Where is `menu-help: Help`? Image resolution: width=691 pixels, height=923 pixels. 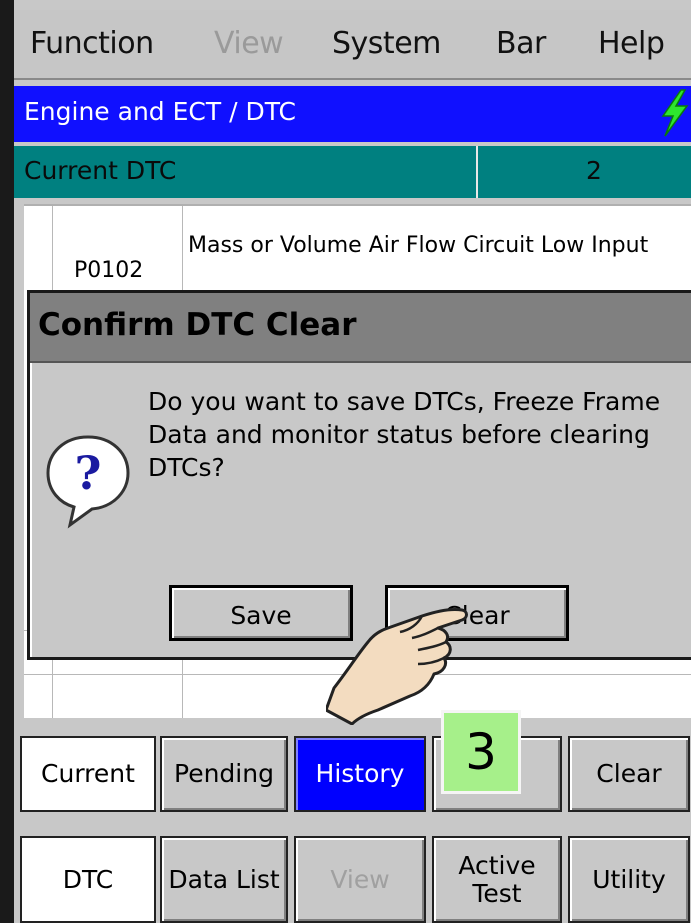
menu-help: Help is located at coordinates (631, 43).